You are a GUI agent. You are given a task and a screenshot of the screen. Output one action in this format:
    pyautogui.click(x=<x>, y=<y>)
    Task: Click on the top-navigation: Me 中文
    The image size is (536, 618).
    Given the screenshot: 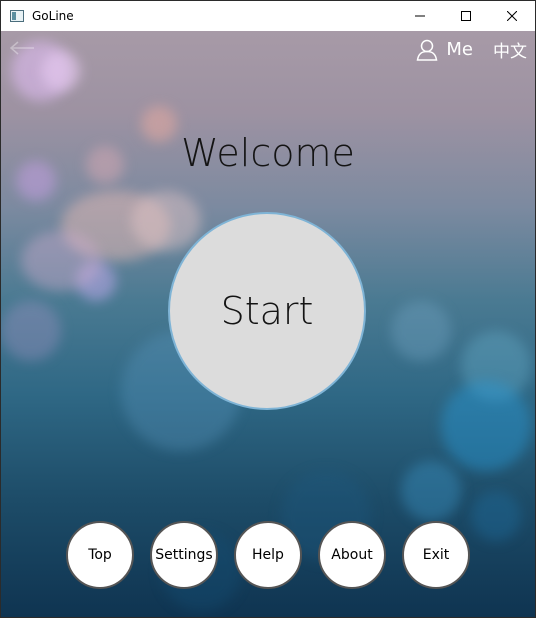 What is the action you would take?
    pyautogui.click(x=471, y=49)
    